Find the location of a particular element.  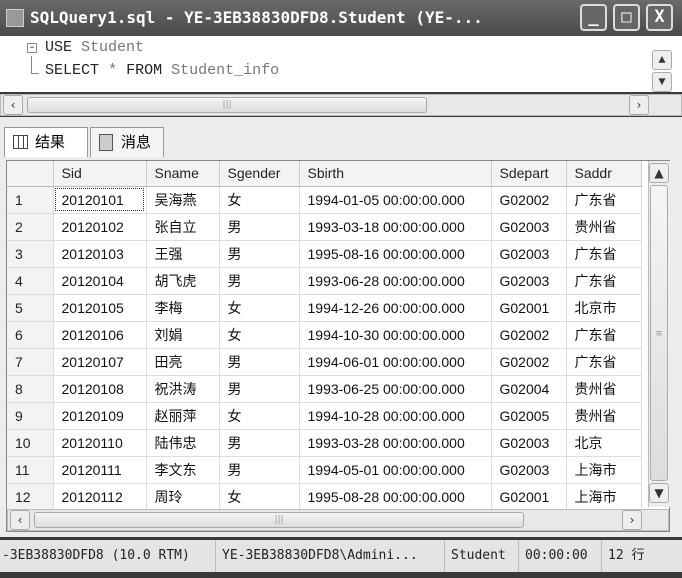

editor-horizontal-scrollbar: ‹ ||| › is located at coordinates (341, 105).